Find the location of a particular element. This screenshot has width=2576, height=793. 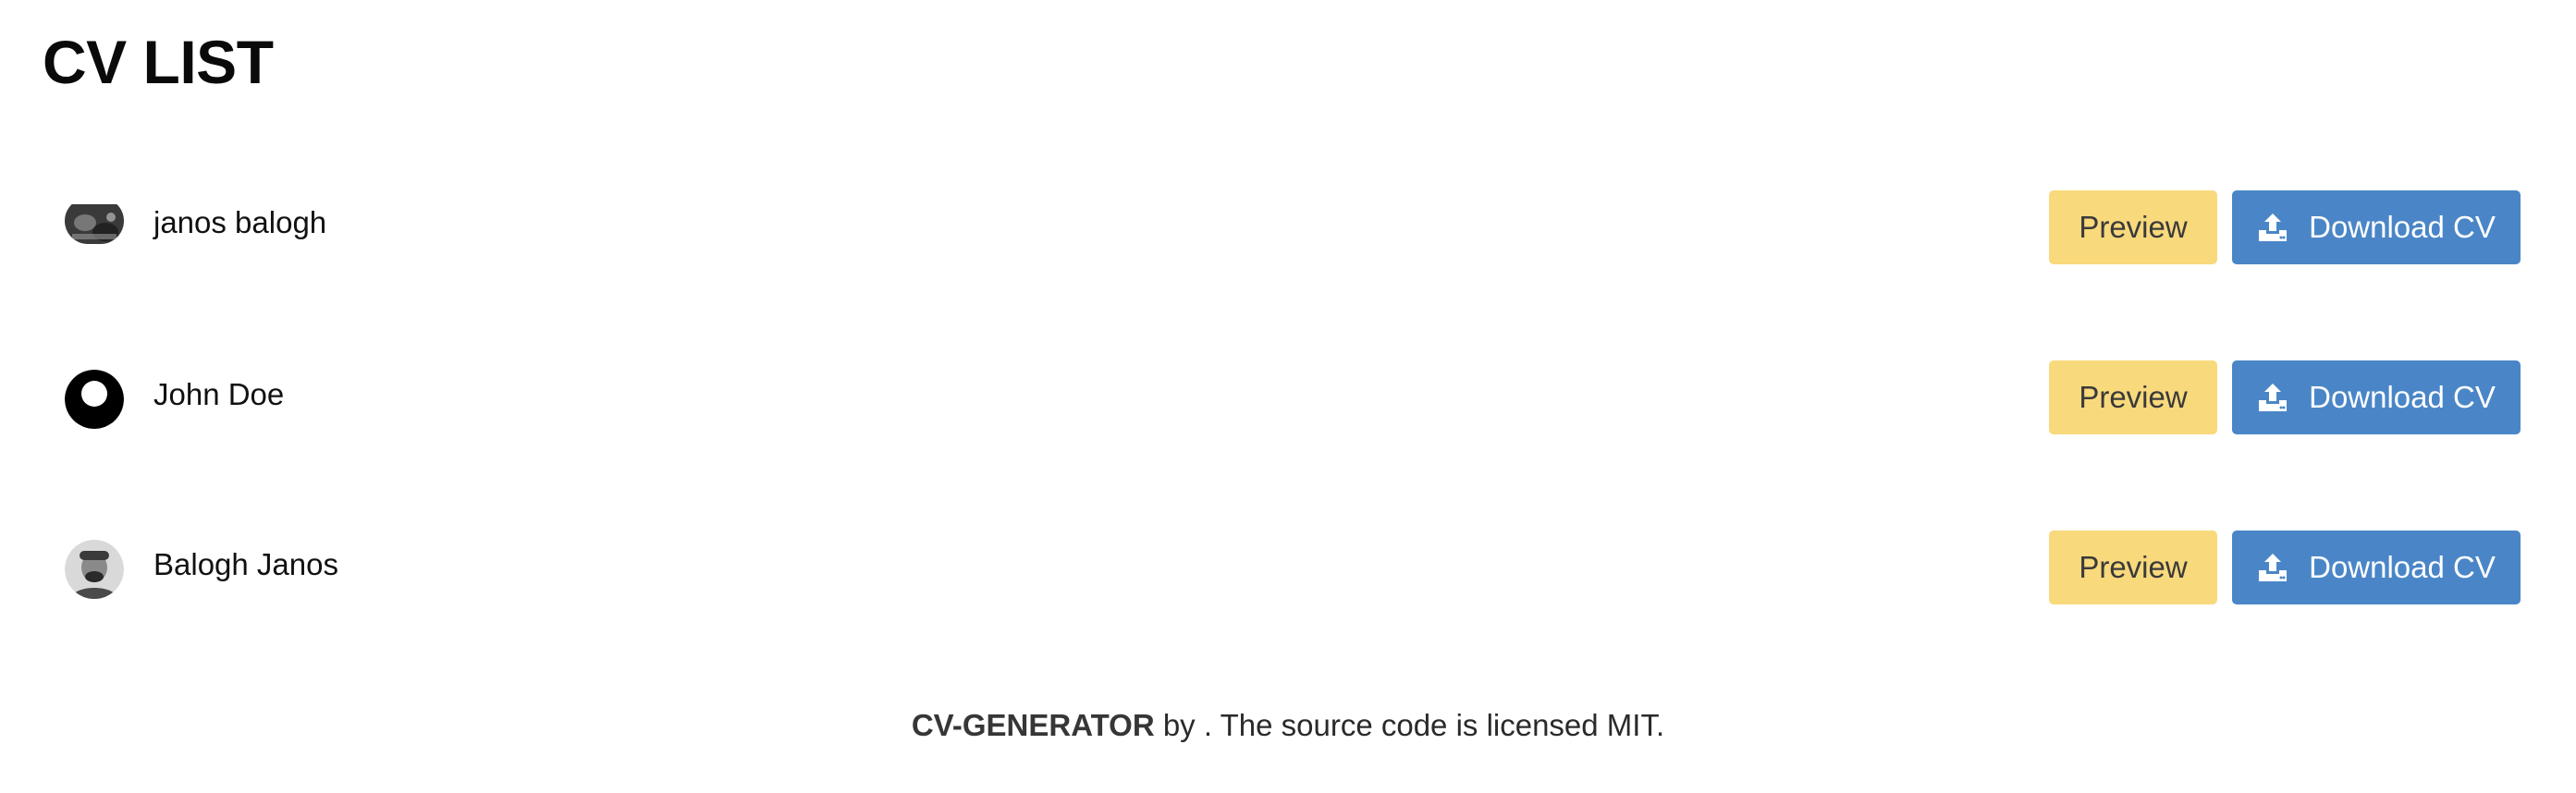

footer-text: by . The source code is licensed MIT. is located at coordinates (1409, 725).